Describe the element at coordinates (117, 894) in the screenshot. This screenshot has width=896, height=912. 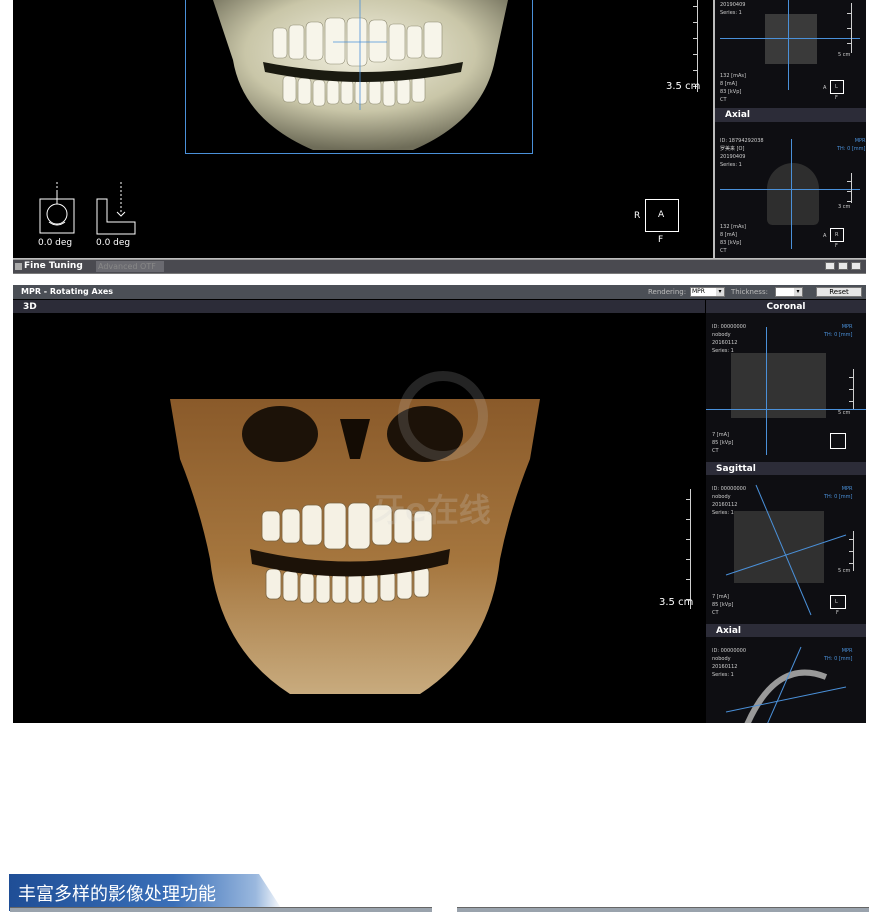
I see `section-title: 丰富多样的影像处理功能` at that location.